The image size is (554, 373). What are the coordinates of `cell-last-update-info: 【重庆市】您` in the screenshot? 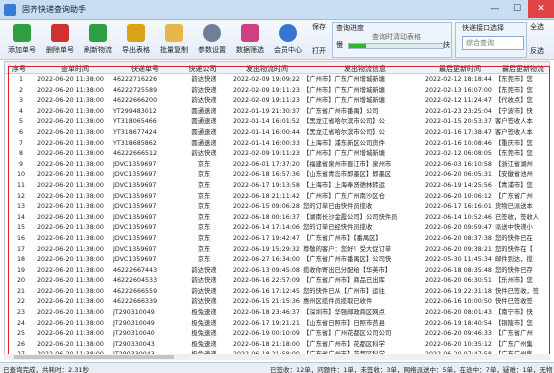 It's located at (514, 143).